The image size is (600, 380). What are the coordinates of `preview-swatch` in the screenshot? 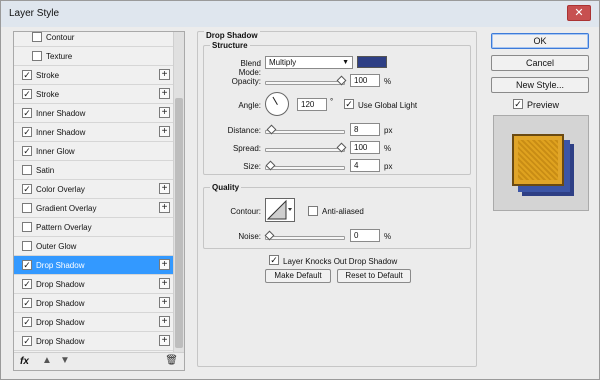 It's located at (538, 160).